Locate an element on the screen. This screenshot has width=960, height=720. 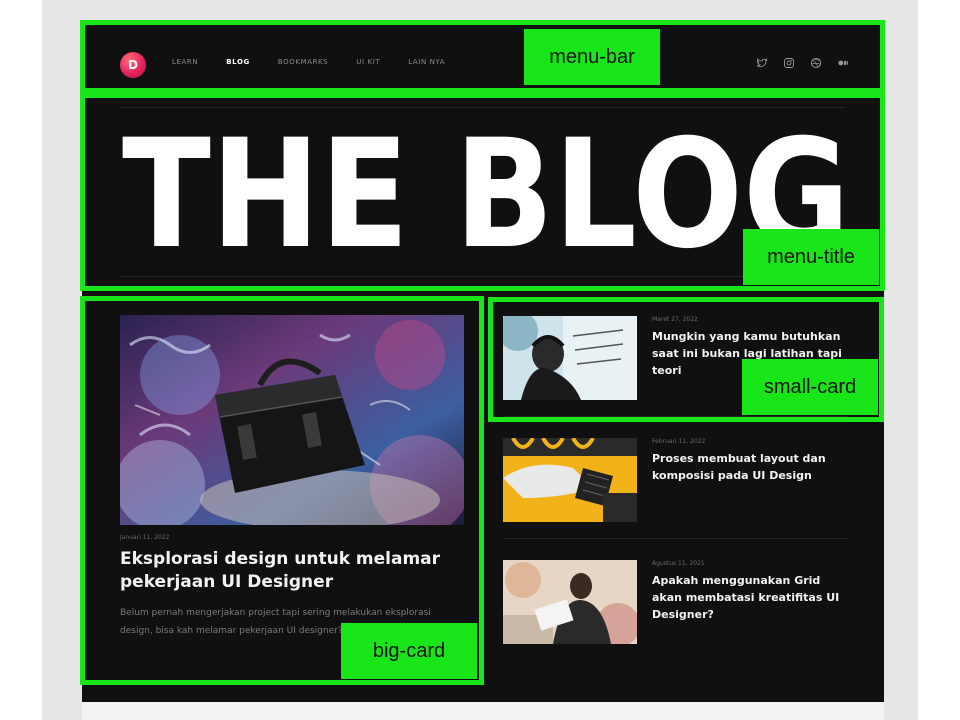
featured-post-date: Januari 11, 2022 is located at coordinates (145, 537).